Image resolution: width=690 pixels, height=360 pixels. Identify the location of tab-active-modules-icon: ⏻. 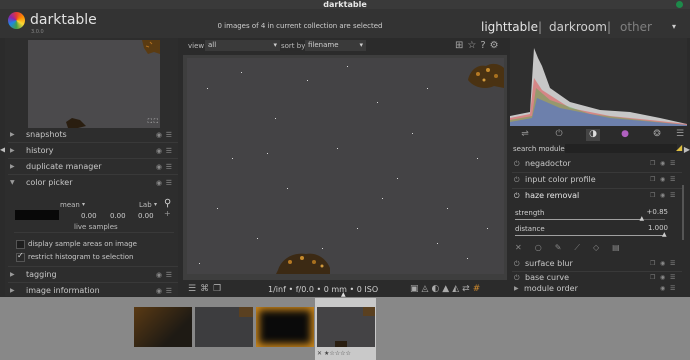
(559, 135).